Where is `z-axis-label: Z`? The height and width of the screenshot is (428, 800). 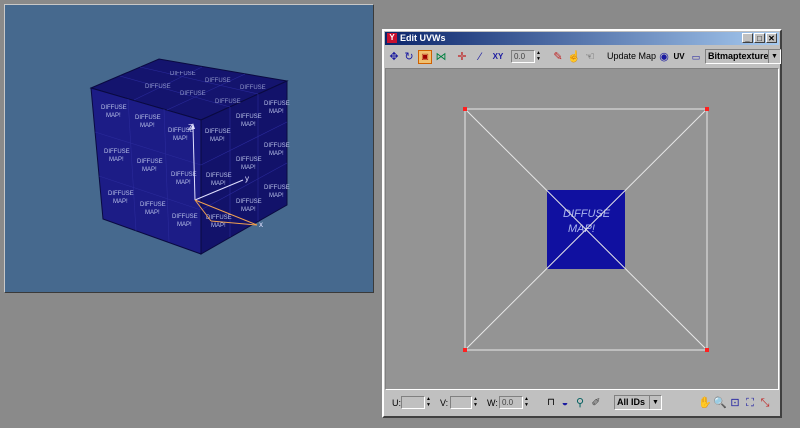 z-axis-label: Z is located at coordinates (190, 127).